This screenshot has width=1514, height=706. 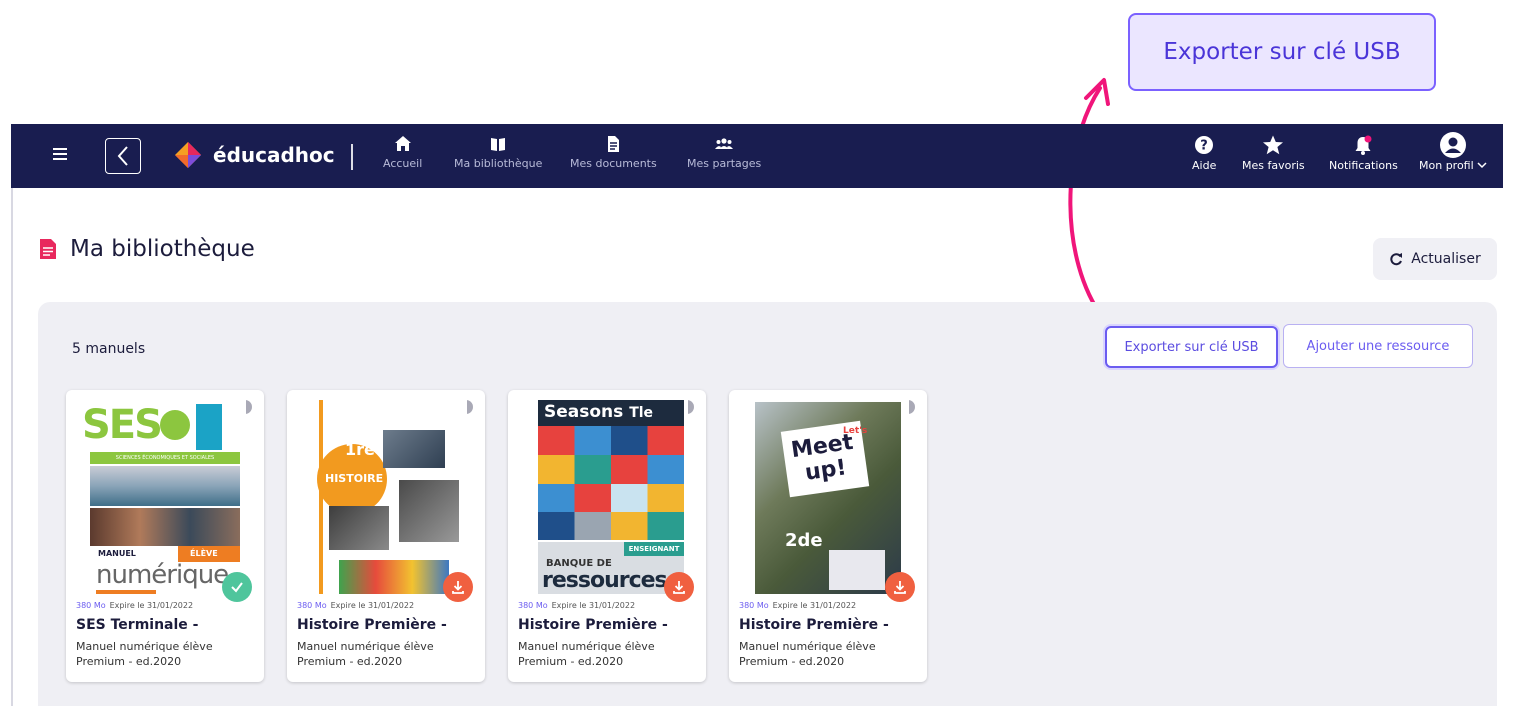 I want to click on cover-word: numérique, so click(x=162, y=575).